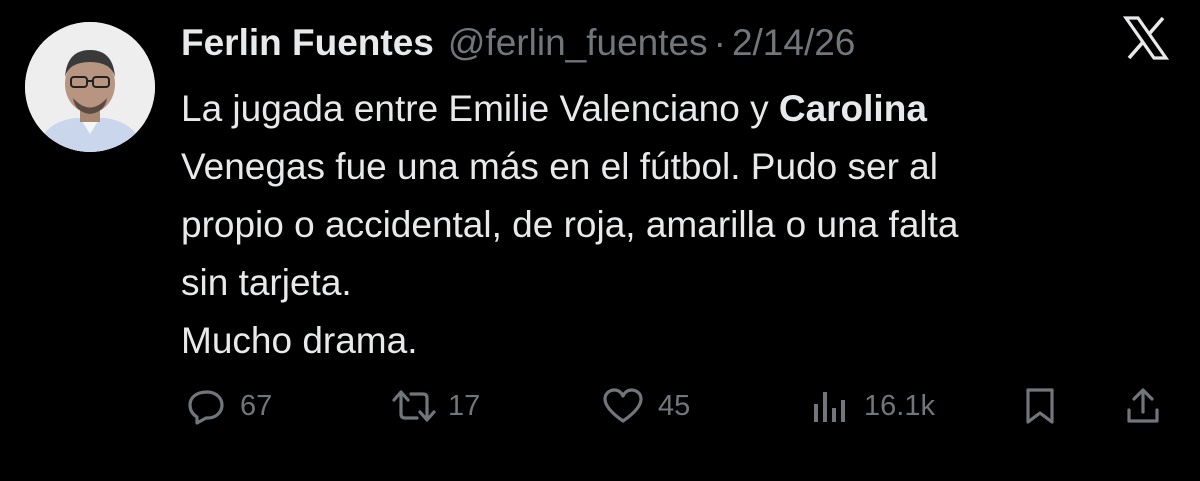 The image size is (1200, 481). What do you see at coordinates (674, 405) in the screenshot?
I see `like-count: 45` at bounding box center [674, 405].